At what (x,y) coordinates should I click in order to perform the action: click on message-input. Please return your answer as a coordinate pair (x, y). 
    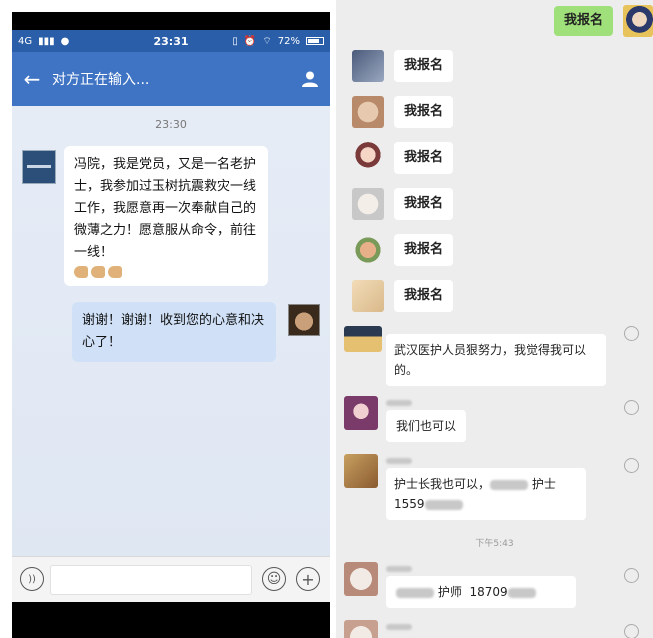
    Looking at the image, I should click on (151, 580).